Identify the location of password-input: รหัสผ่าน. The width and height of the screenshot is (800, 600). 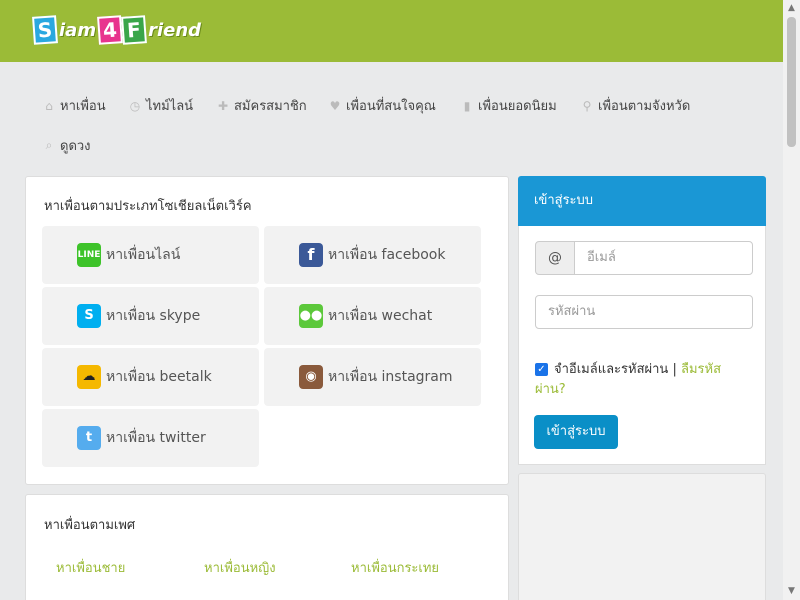
(644, 312).